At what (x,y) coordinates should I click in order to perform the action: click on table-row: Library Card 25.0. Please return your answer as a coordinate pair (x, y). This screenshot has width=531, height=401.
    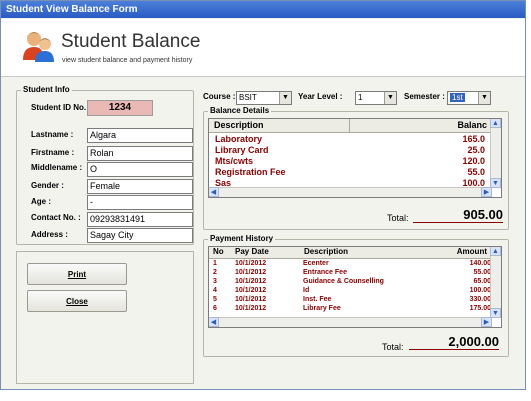
    Looking at the image, I should click on (350, 150).